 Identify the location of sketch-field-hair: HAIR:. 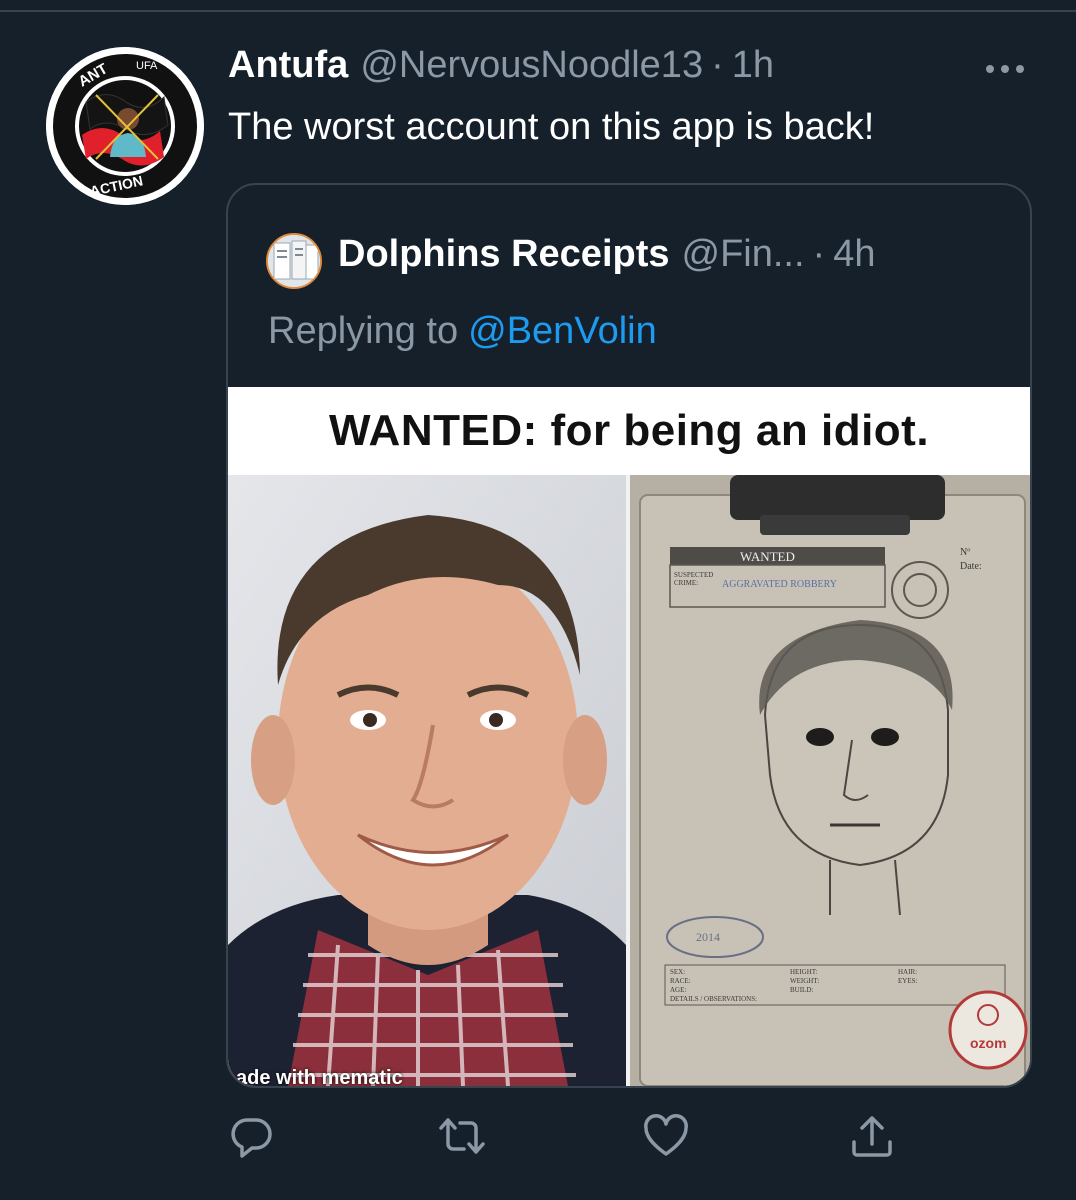
(908, 972).